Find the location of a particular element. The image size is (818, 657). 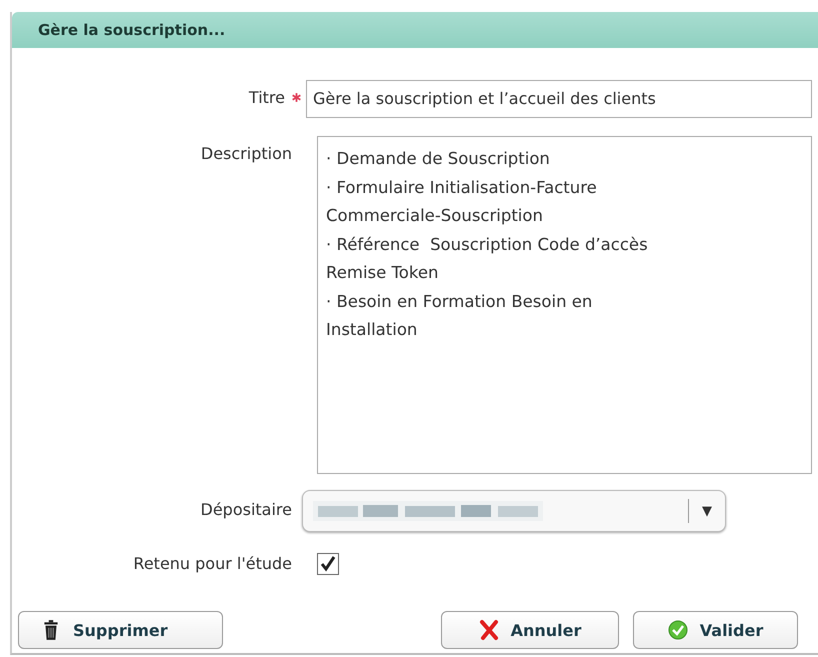

delete-button: Supprimer is located at coordinates (120, 630).